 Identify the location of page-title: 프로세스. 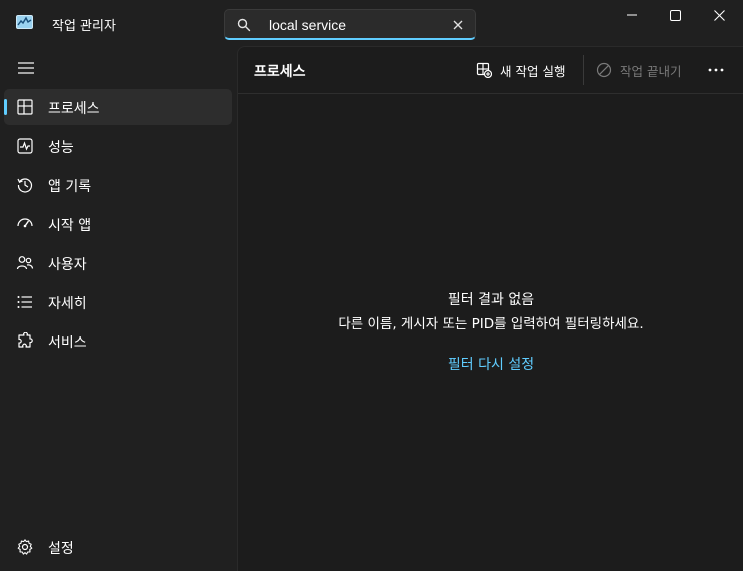
(280, 72).